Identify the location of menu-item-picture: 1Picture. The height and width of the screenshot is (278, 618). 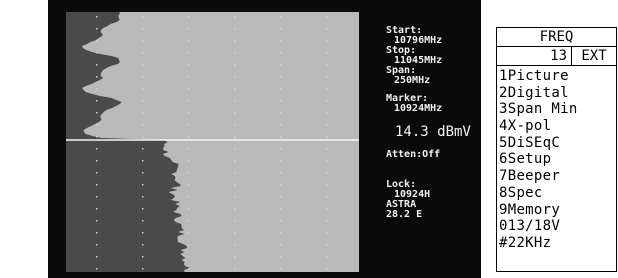
(557, 76).